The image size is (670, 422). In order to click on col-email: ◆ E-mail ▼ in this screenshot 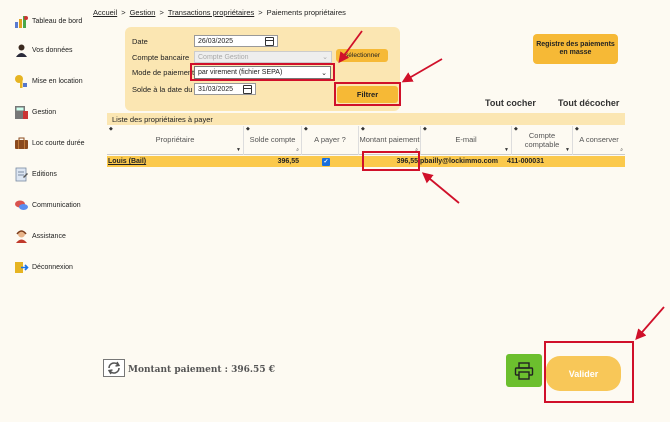, I will do `click(465, 140)`.